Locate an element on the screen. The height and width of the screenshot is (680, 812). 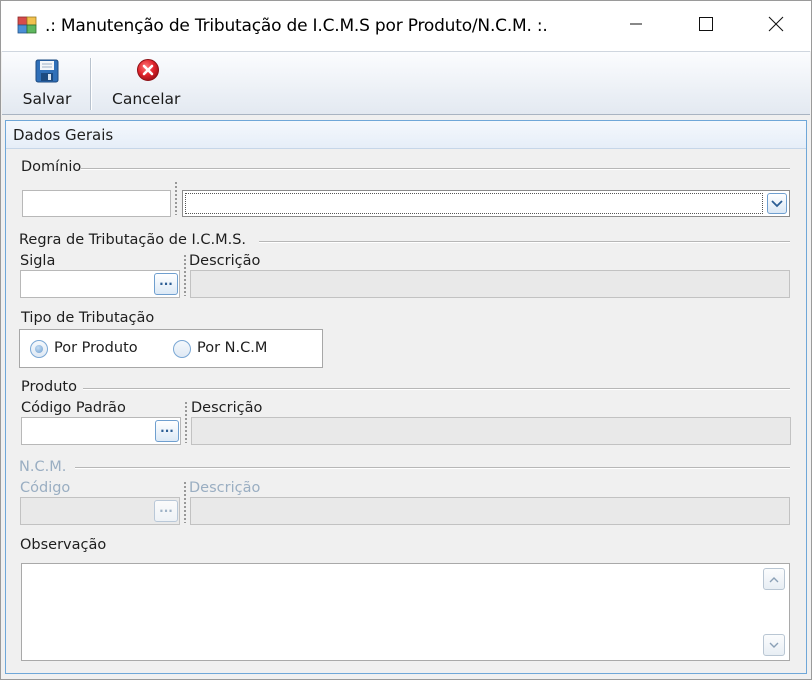
sigla-lookup-button: ··· is located at coordinates (166, 284).